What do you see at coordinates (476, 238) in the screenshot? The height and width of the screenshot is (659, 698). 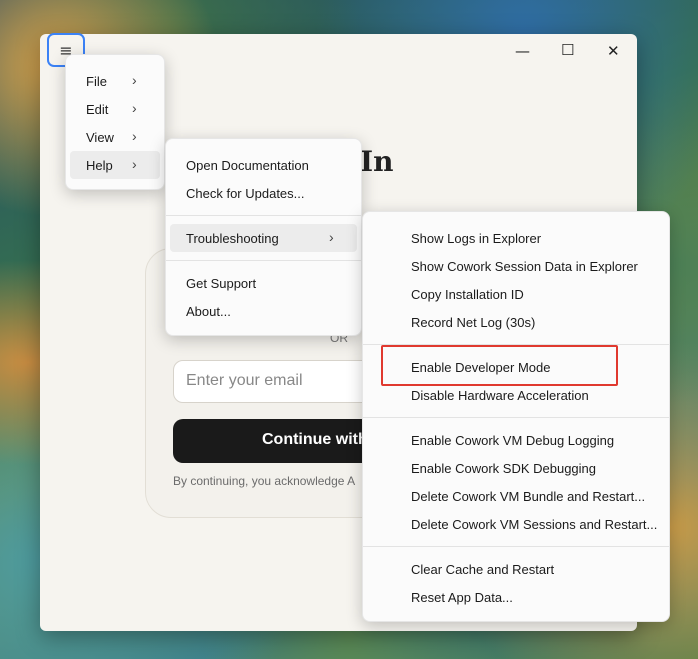 I see `menu-item-label: Show Logs in Explorer` at bounding box center [476, 238].